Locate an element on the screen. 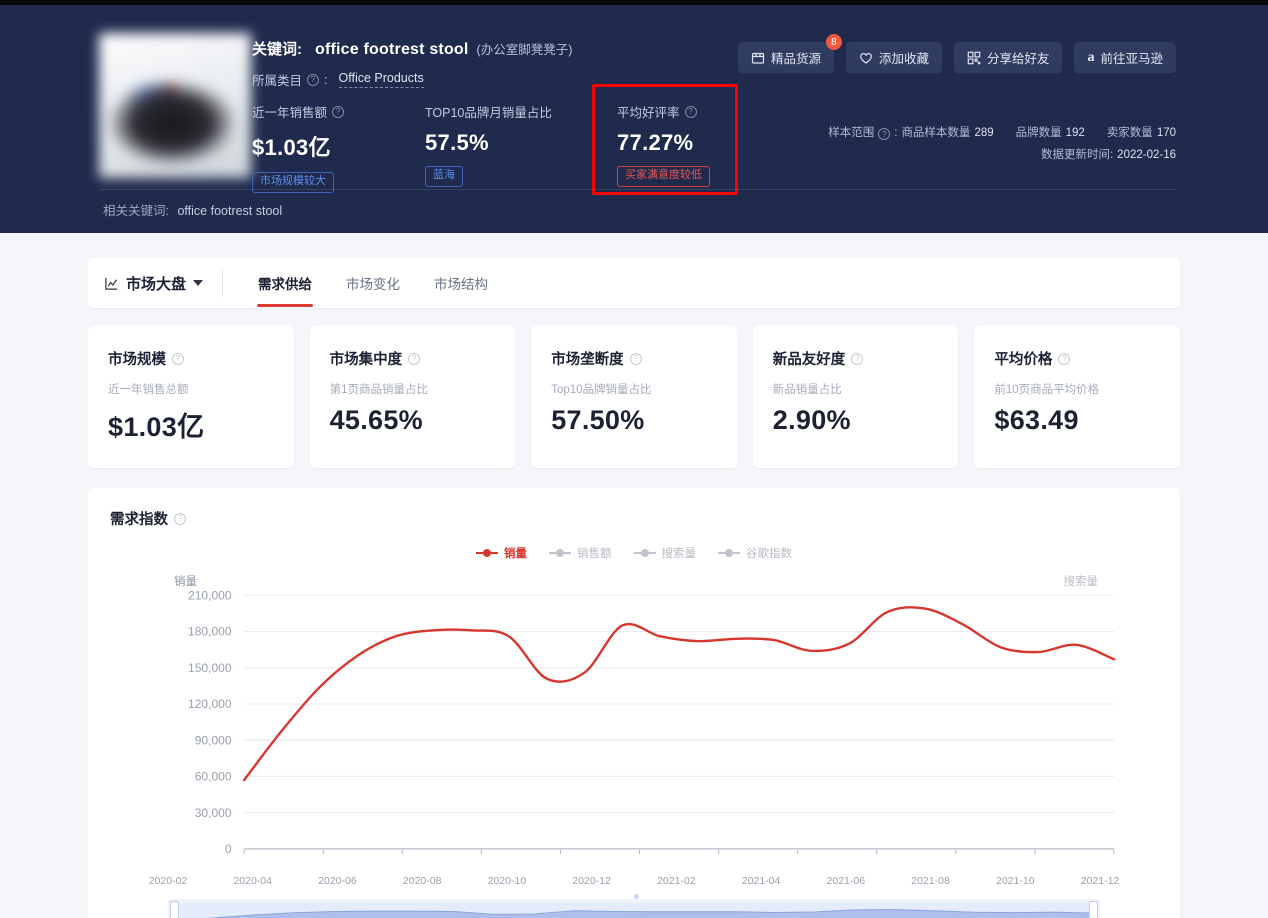 The width and height of the screenshot is (1268, 918). category-value: Office Products is located at coordinates (381, 79).